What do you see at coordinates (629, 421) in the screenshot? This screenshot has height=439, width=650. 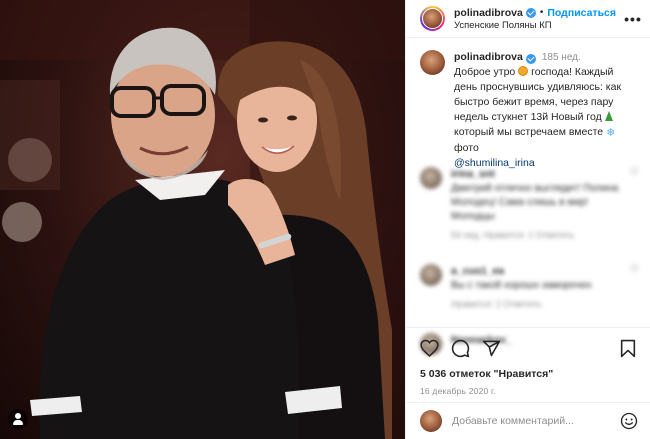 I see `smile-icon` at bounding box center [629, 421].